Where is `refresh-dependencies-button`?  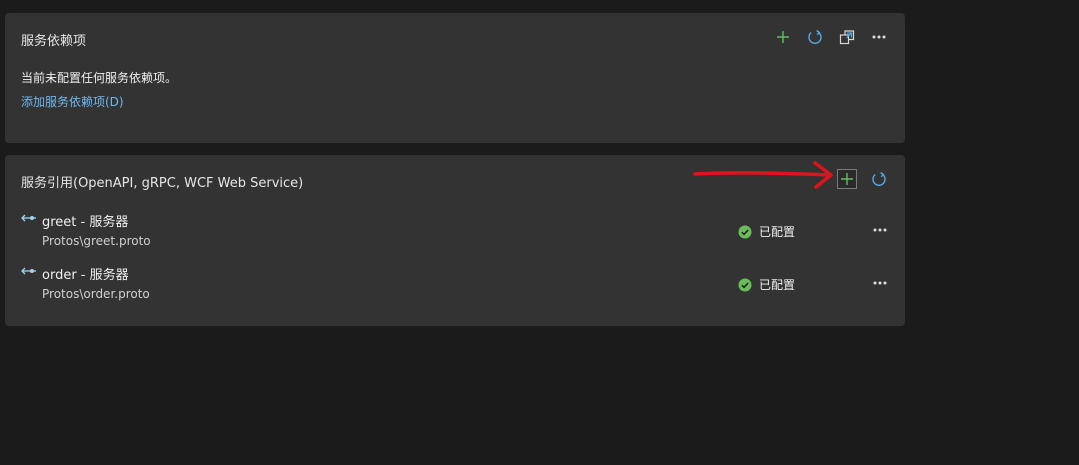 refresh-dependencies-button is located at coordinates (815, 37).